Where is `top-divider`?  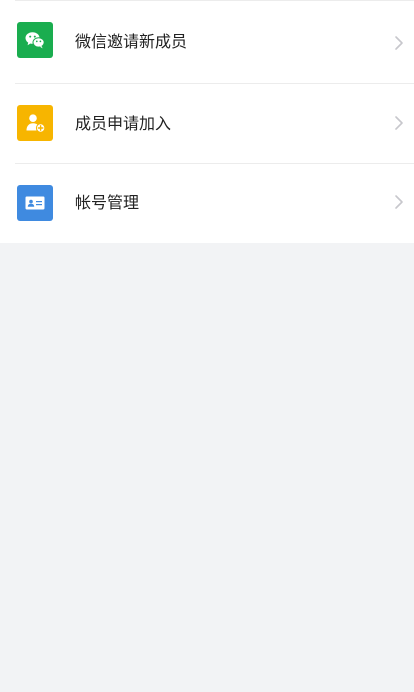 top-divider is located at coordinates (214, 0).